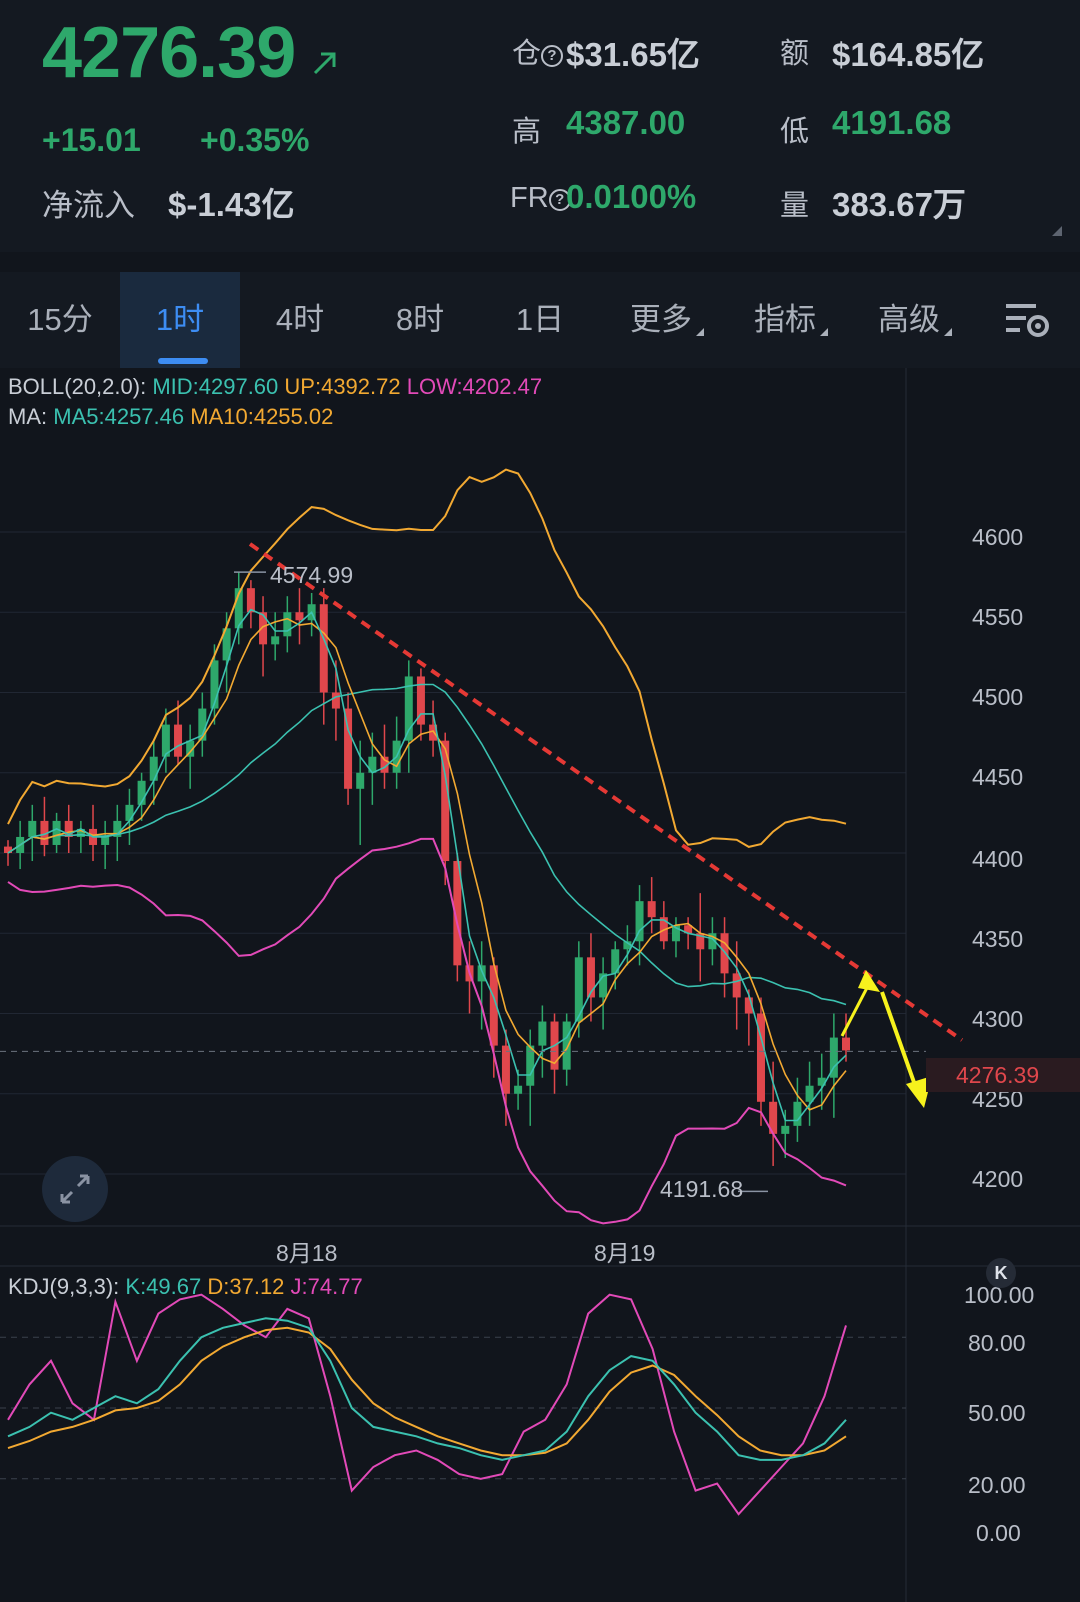 This screenshot has width=1080, height=1602. Describe the element at coordinates (899, 204) in the screenshot. I see `volume-value: 383.67万` at that location.